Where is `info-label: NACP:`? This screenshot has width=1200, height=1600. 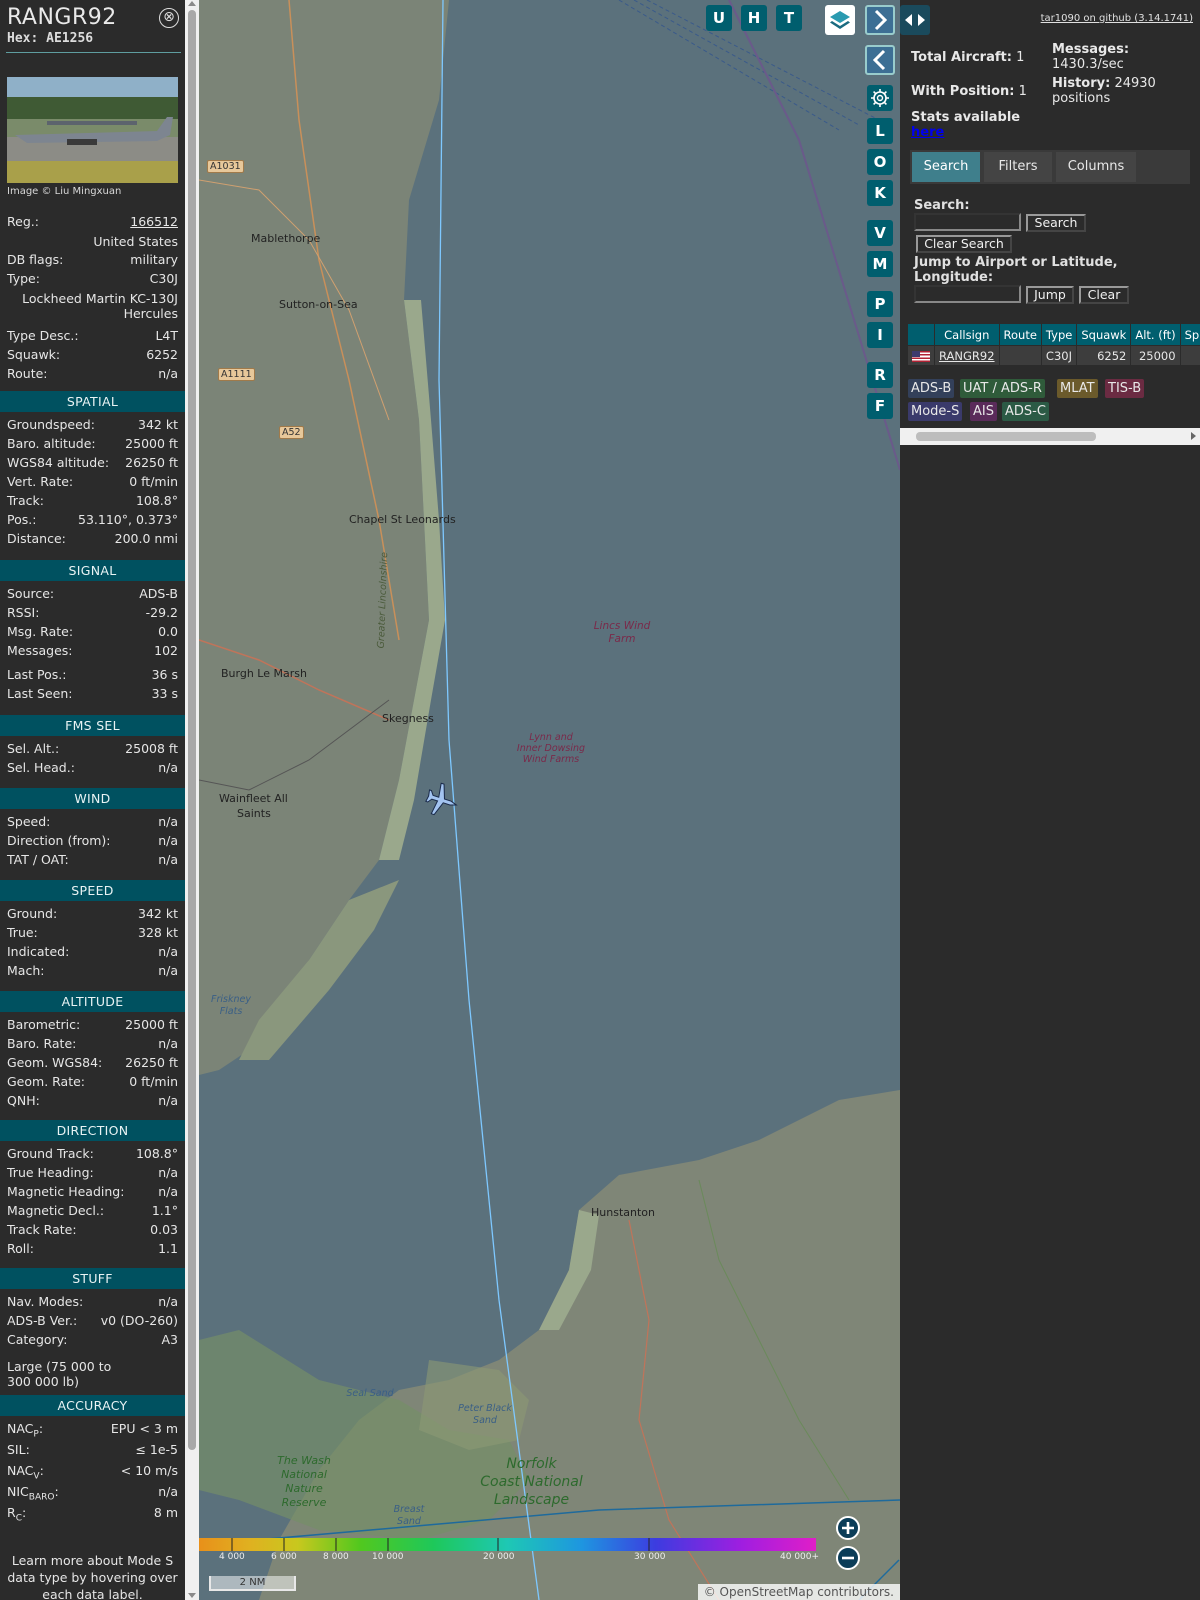 info-label: NACP: is located at coordinates (25, 1432).